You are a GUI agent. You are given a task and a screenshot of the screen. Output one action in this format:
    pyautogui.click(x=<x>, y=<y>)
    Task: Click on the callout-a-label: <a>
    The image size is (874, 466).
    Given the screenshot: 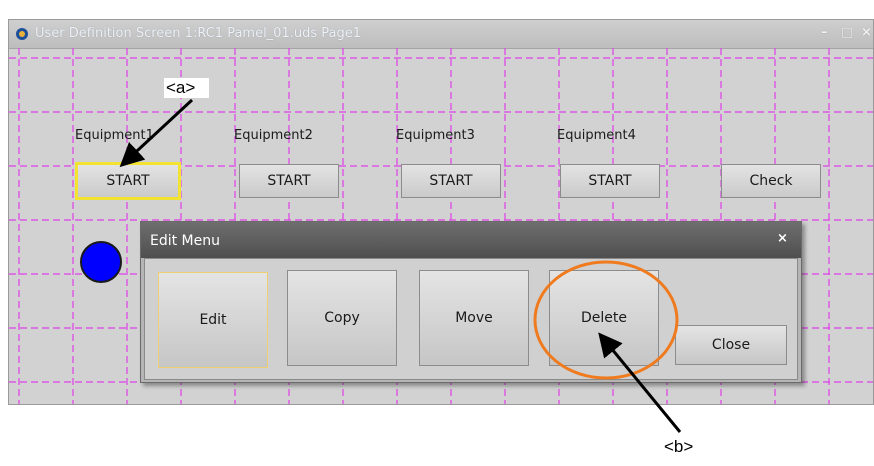 What is the action you would take?
    pyautogui.click(x=187, y=88)
    